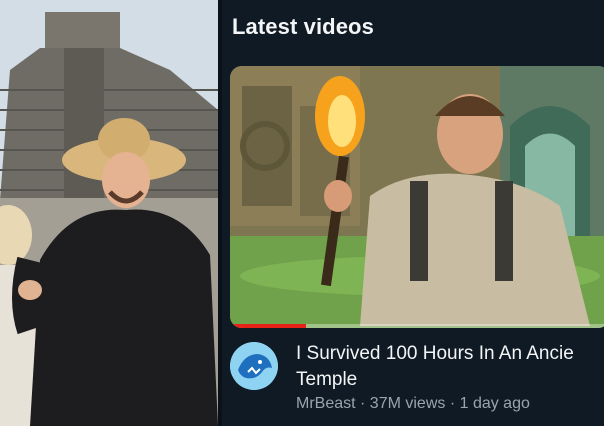 The image size is (604, 426). Describe the element at coordinates (407, 403) in the screenshot. I see `view-count: 37M views` at that location.